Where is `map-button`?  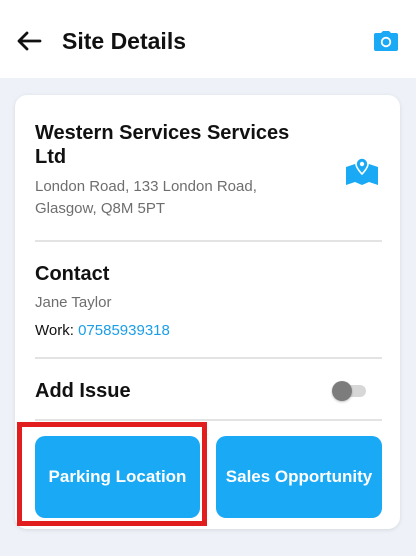
map-button is located at coordinates (362, 172).